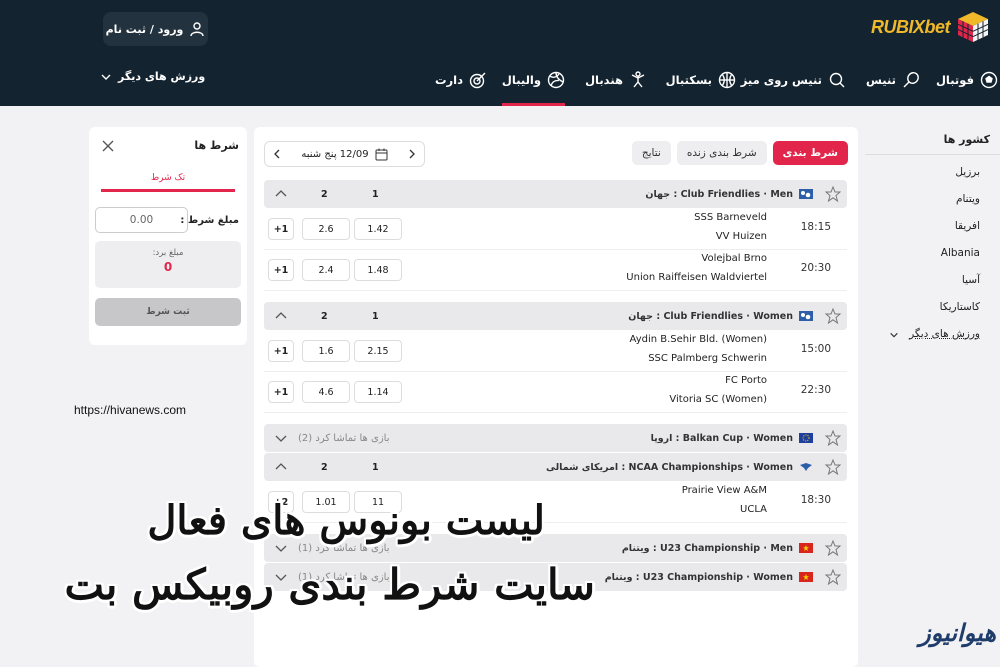  Describe the element at coordinates (381, 154) in the screenshot. I see `calendar-icon` at that location.